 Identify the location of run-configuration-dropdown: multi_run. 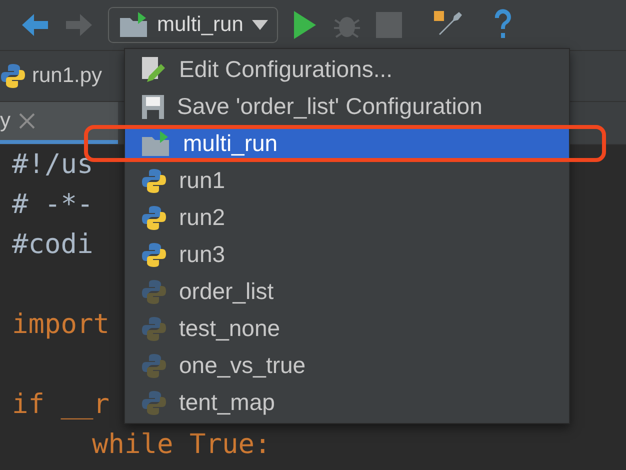
(193, 25).